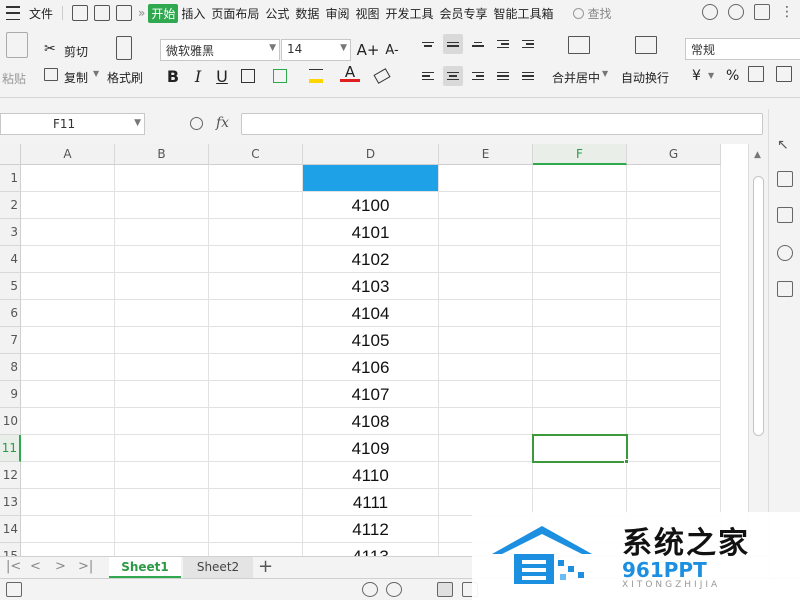 Image resolution: width=800 pixels, height=600 pixels. What do you see at coordinates (220, 50) in the screenshot?
I see `font-name-select: 微软雅黑 ▼` at bounding box center [220, 50].